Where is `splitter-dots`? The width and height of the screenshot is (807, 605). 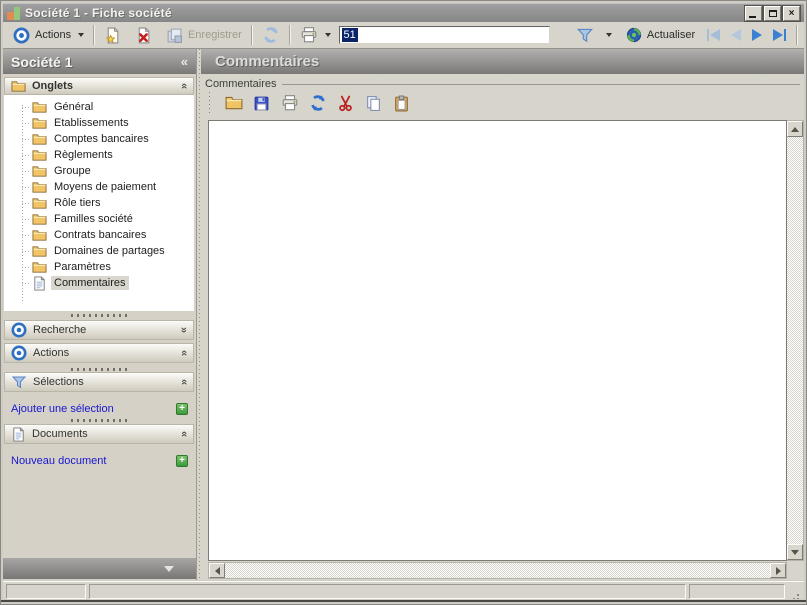
splitter-dots is located at coordinates (99, 315).